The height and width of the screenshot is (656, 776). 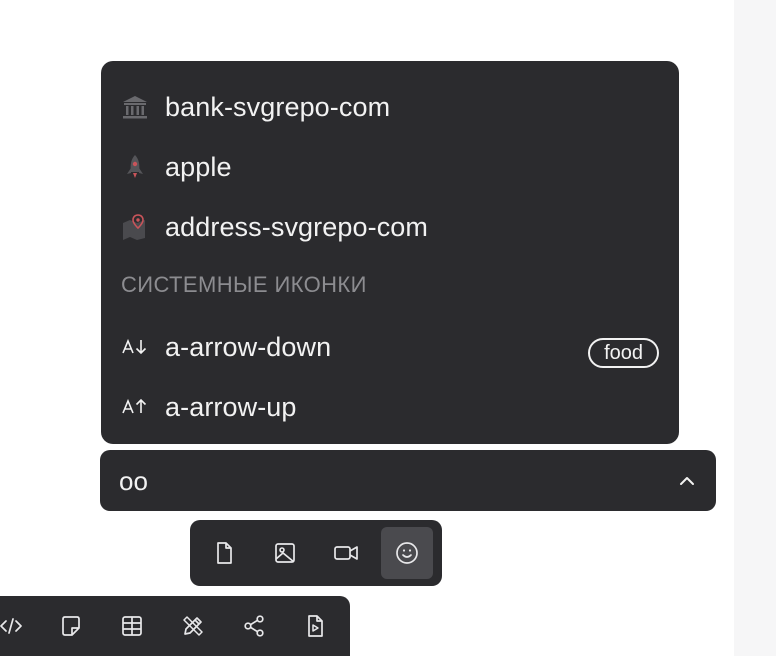 I want to click on dropdown-item-a-arrow-up: a-arrow-up, so click(x=390, y=407).